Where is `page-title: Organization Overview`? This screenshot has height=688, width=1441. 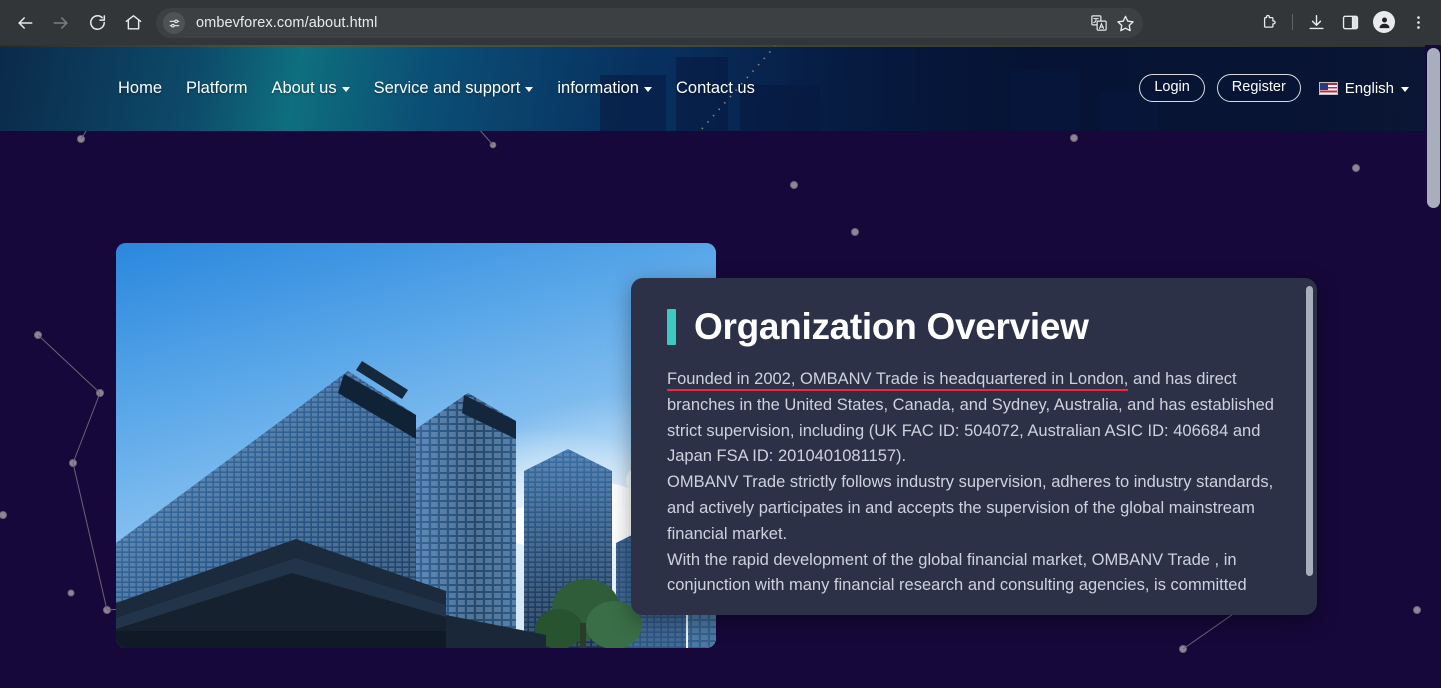
page-title: Organization Overview is located at coordinates (891, 326).